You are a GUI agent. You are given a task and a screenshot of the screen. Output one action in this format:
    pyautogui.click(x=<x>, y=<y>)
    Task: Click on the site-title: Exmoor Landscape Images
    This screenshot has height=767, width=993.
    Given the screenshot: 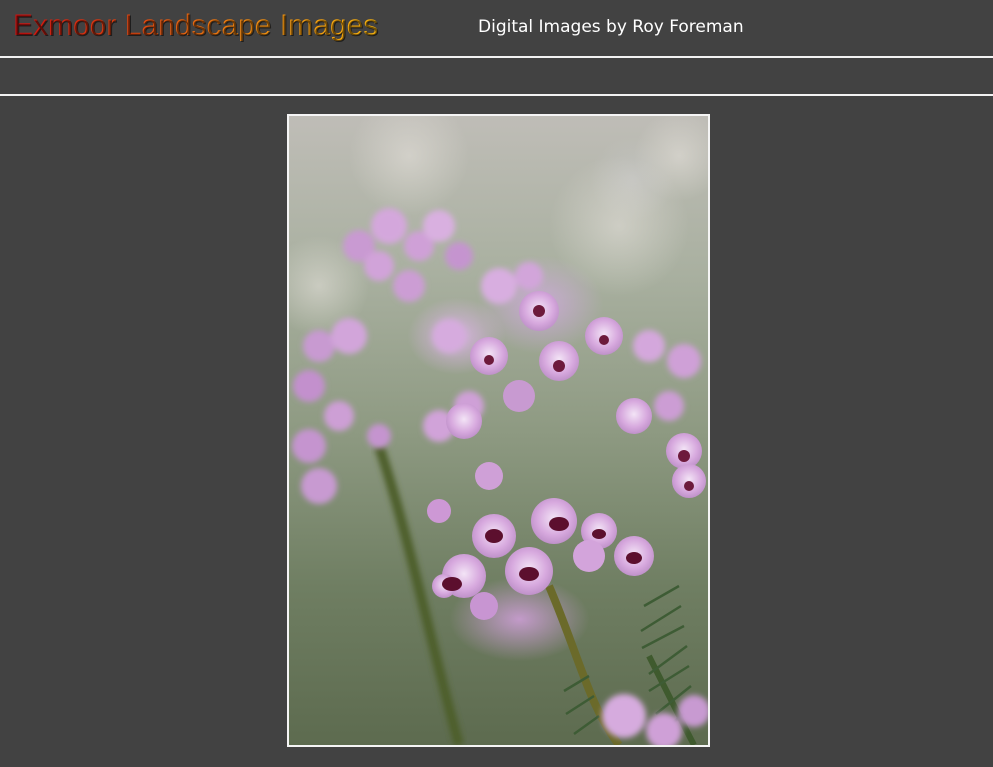 What is the action you would take?
    pyautogui.click(x=195, y=26)
    